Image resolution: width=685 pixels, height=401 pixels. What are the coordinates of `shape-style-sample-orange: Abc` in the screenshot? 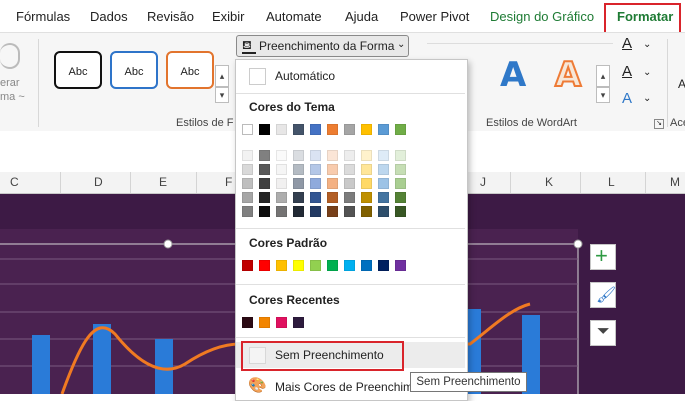 It's located at (190, 70).